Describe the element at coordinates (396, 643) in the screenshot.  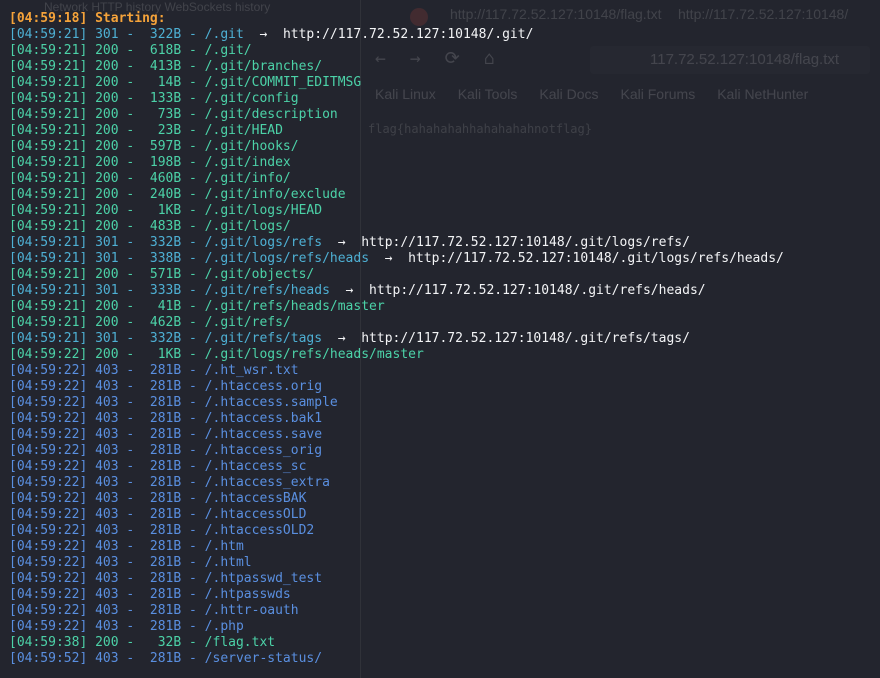
I see `result-line: [04:59:38] 200 - 32B - /flag.txt` at that location.